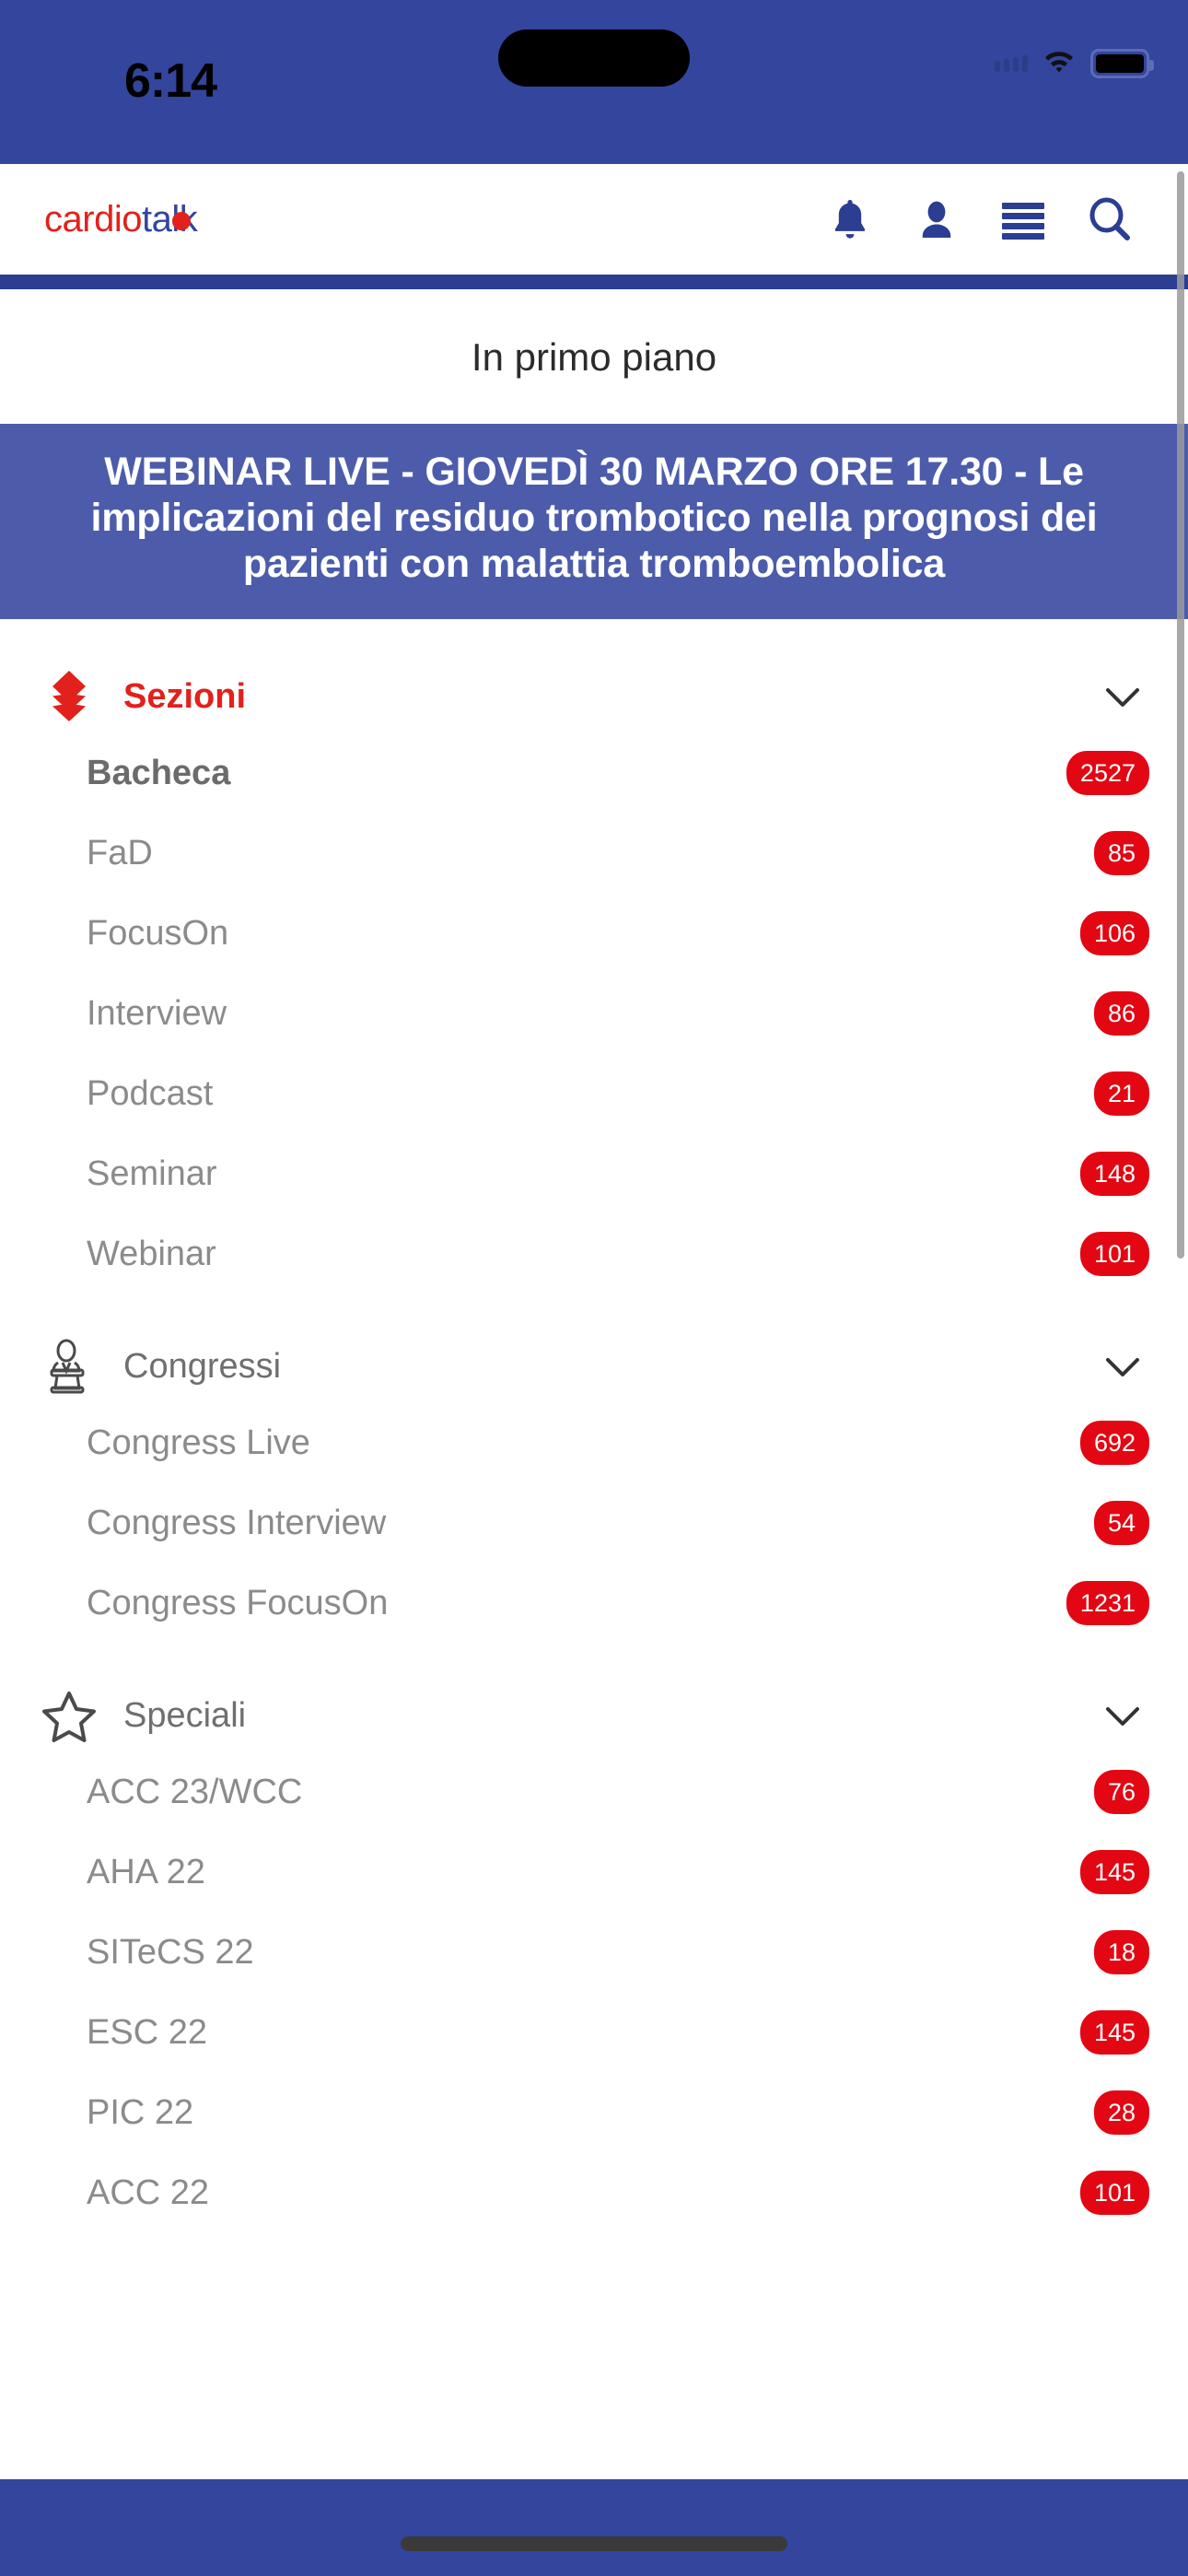 This screenshot has width=1188, height=2576. I want to click on search-button, so click(1109, 219).